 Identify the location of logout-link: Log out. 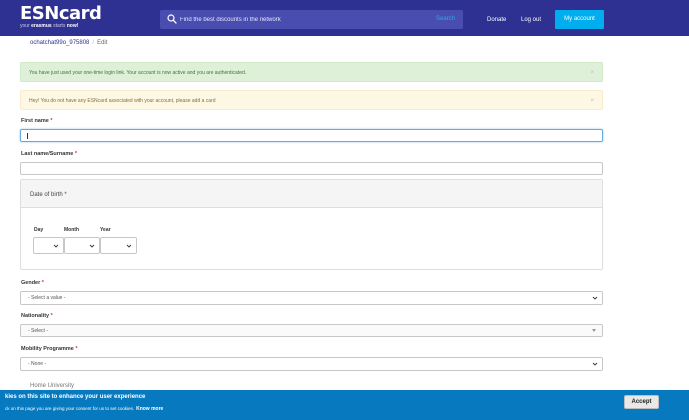
(531, 20).